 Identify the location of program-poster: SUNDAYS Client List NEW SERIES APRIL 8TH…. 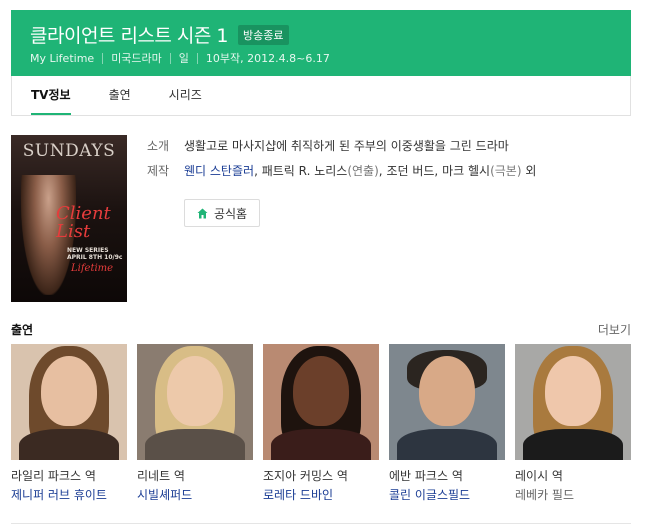
(69, 218).